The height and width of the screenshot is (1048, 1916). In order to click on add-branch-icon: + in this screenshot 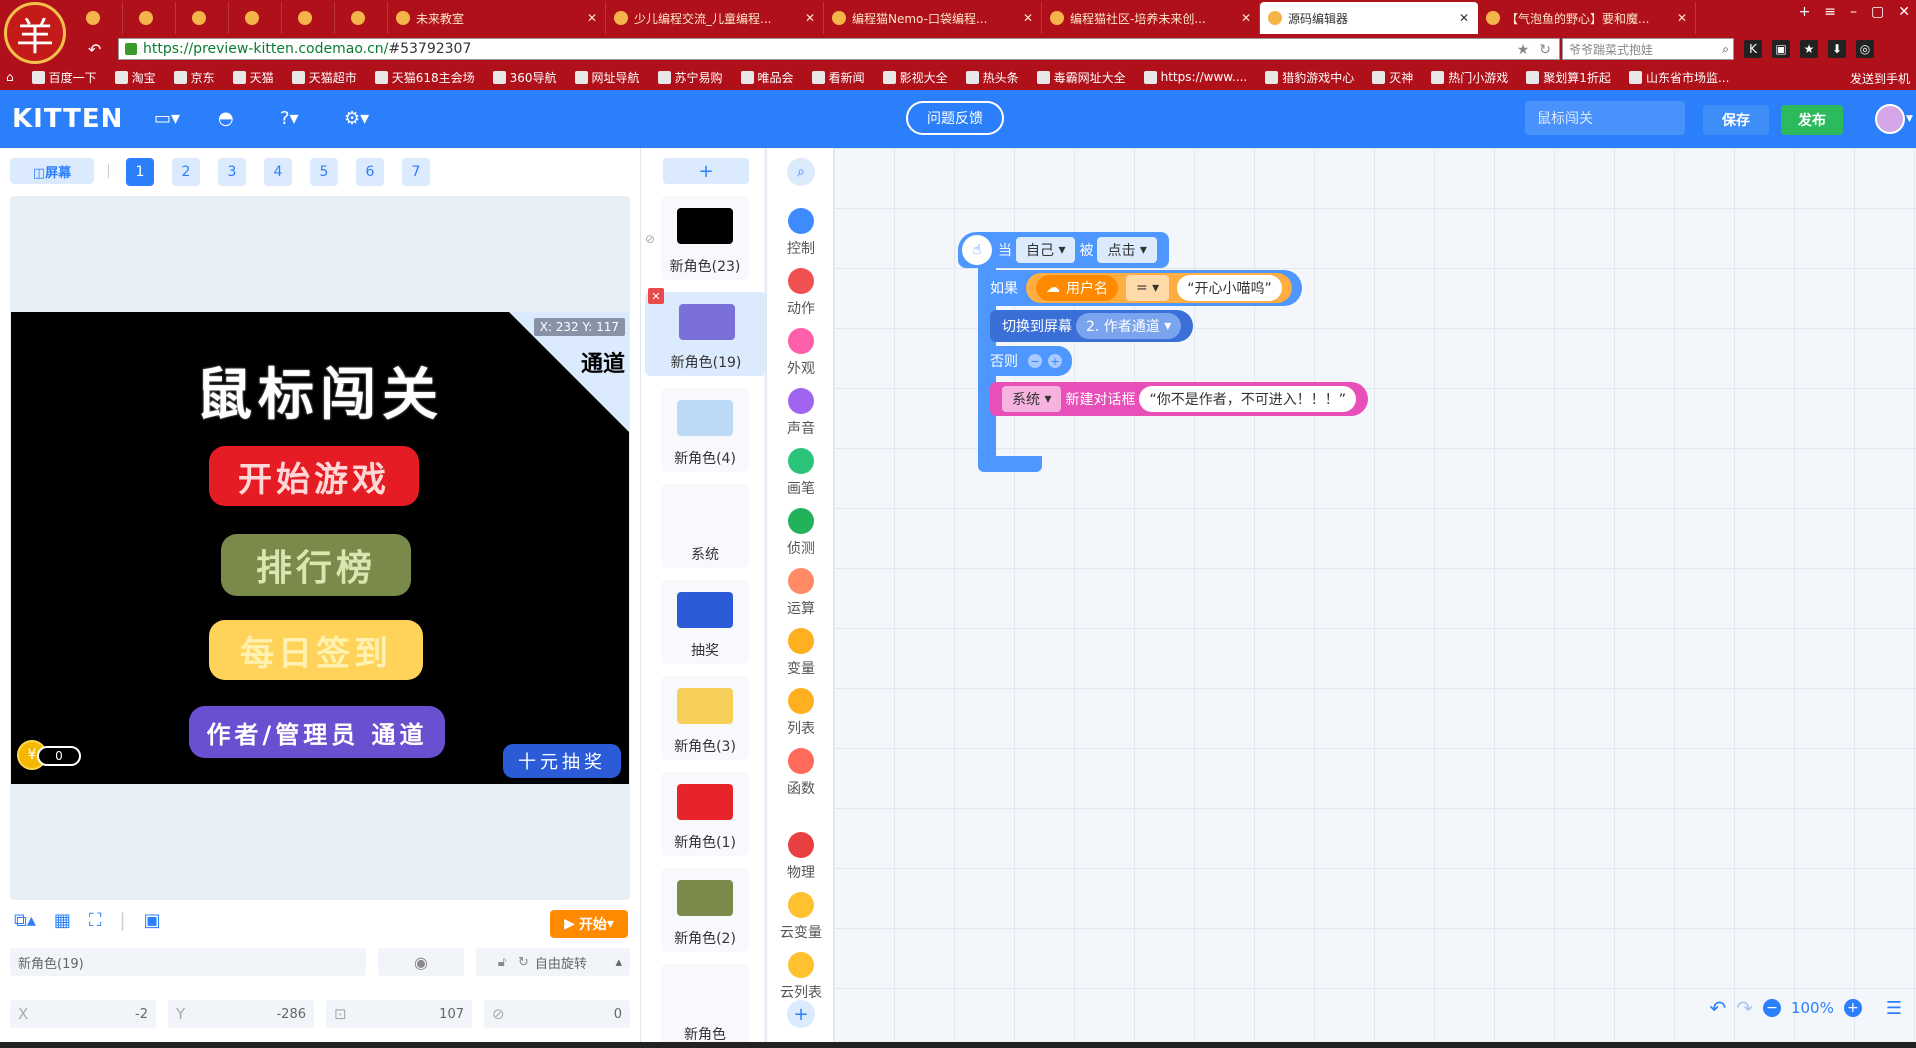, I will do `click(1055, 361)`.